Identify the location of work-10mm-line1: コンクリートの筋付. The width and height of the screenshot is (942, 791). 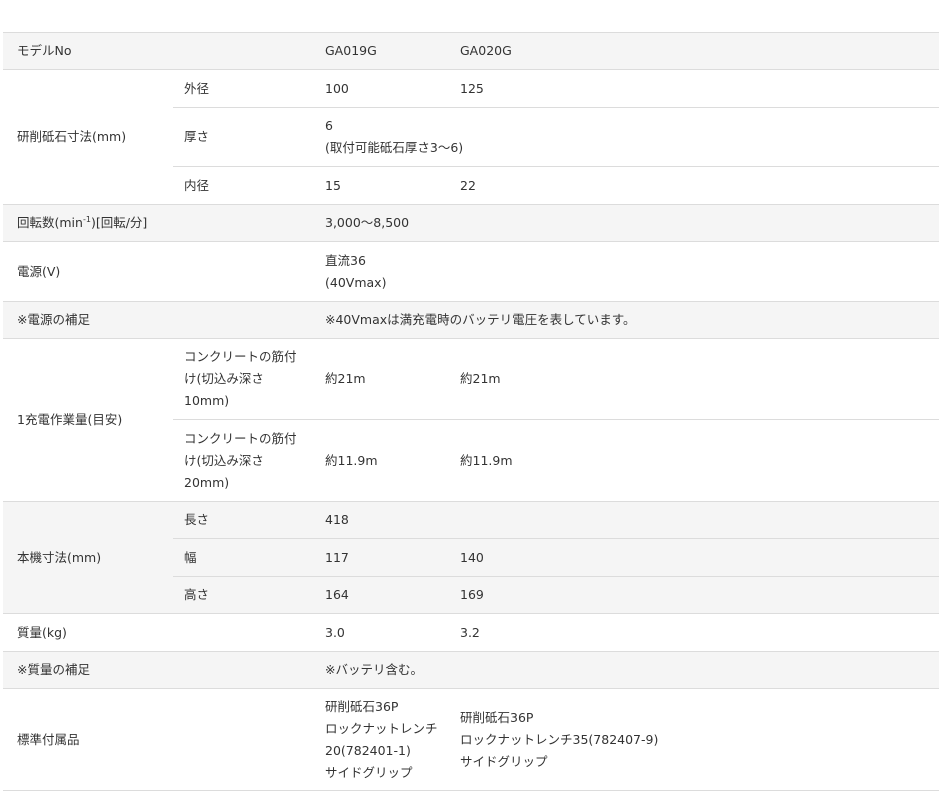
(240, 356).